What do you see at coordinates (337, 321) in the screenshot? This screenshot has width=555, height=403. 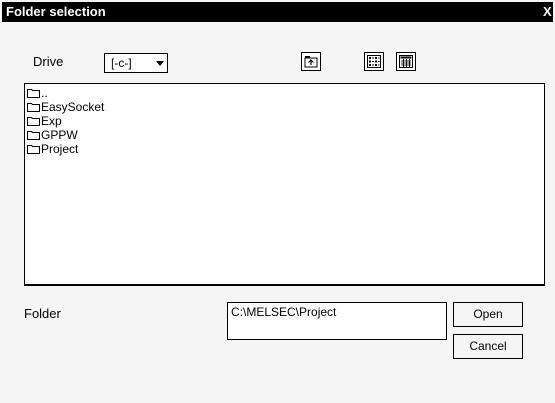 I see `folder-path-field: C:\MELSEC\Project` at bounding box center [337, 321].